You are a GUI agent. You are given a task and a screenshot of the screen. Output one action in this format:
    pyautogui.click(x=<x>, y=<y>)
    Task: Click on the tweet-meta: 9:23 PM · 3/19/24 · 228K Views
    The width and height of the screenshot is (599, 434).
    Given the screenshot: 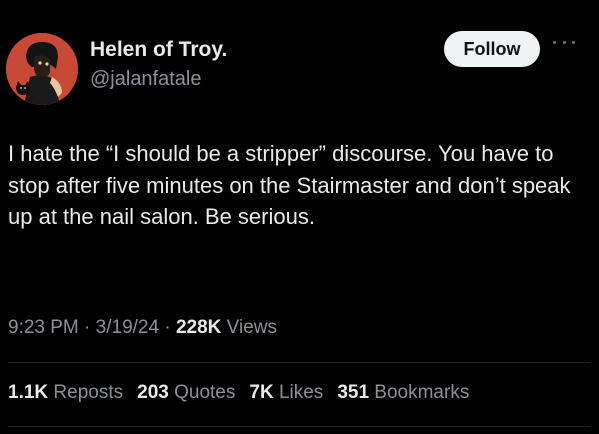 What is the action you would take?
    pyautogui.click(x=142, y=328)
    